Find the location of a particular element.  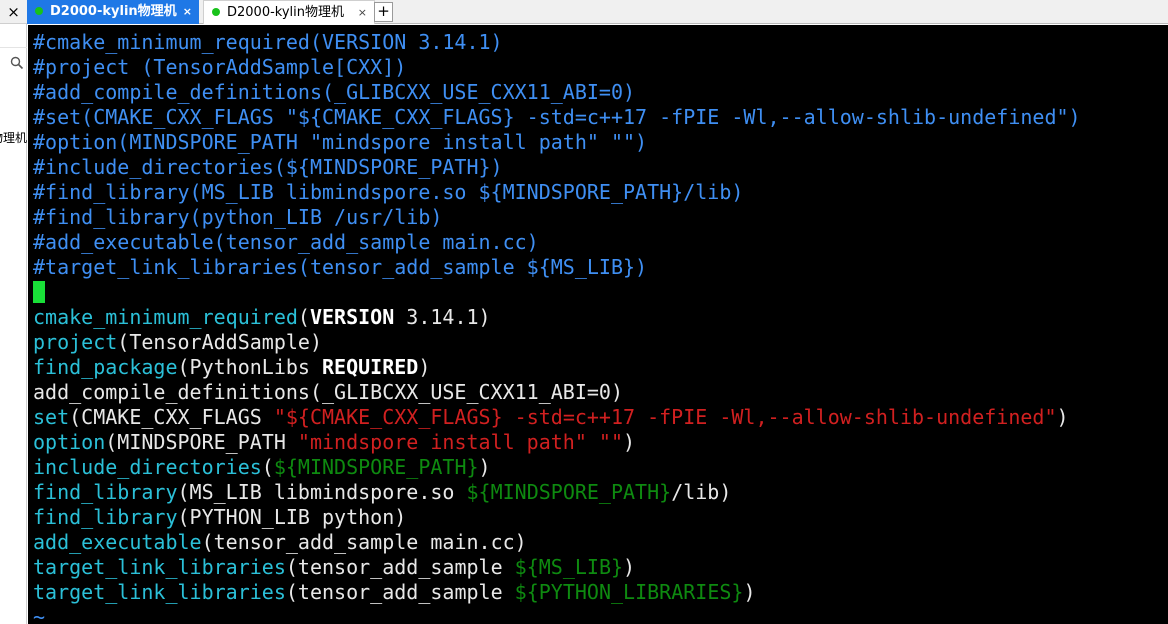

code-line: include_directories(${MINDSPORE_PATH}) is located at coordinates (262, 467).